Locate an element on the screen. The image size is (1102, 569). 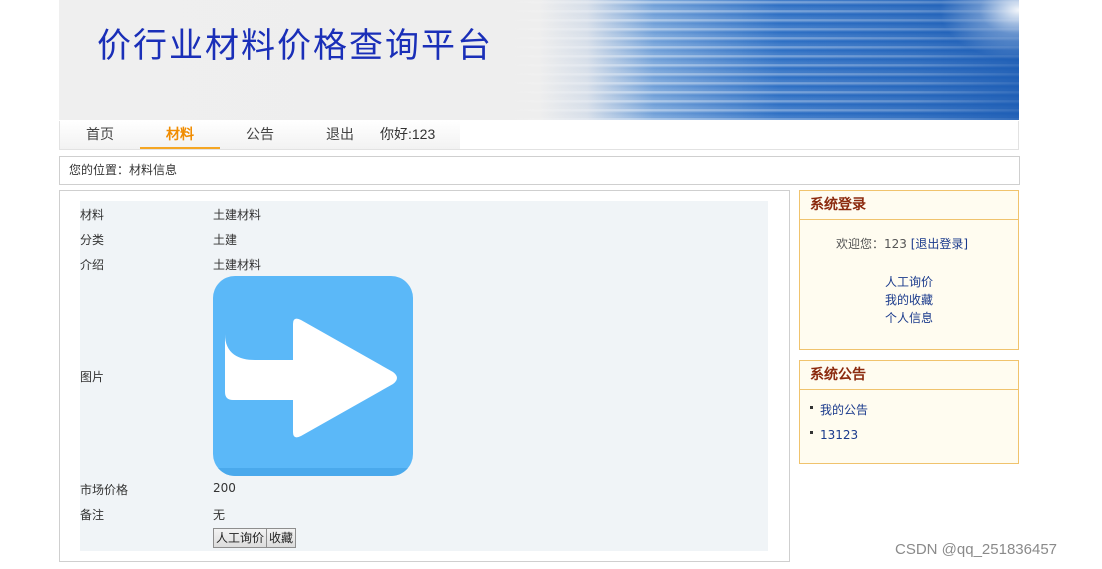
value-material: 土建材料 is located at coordinates (237, 215).